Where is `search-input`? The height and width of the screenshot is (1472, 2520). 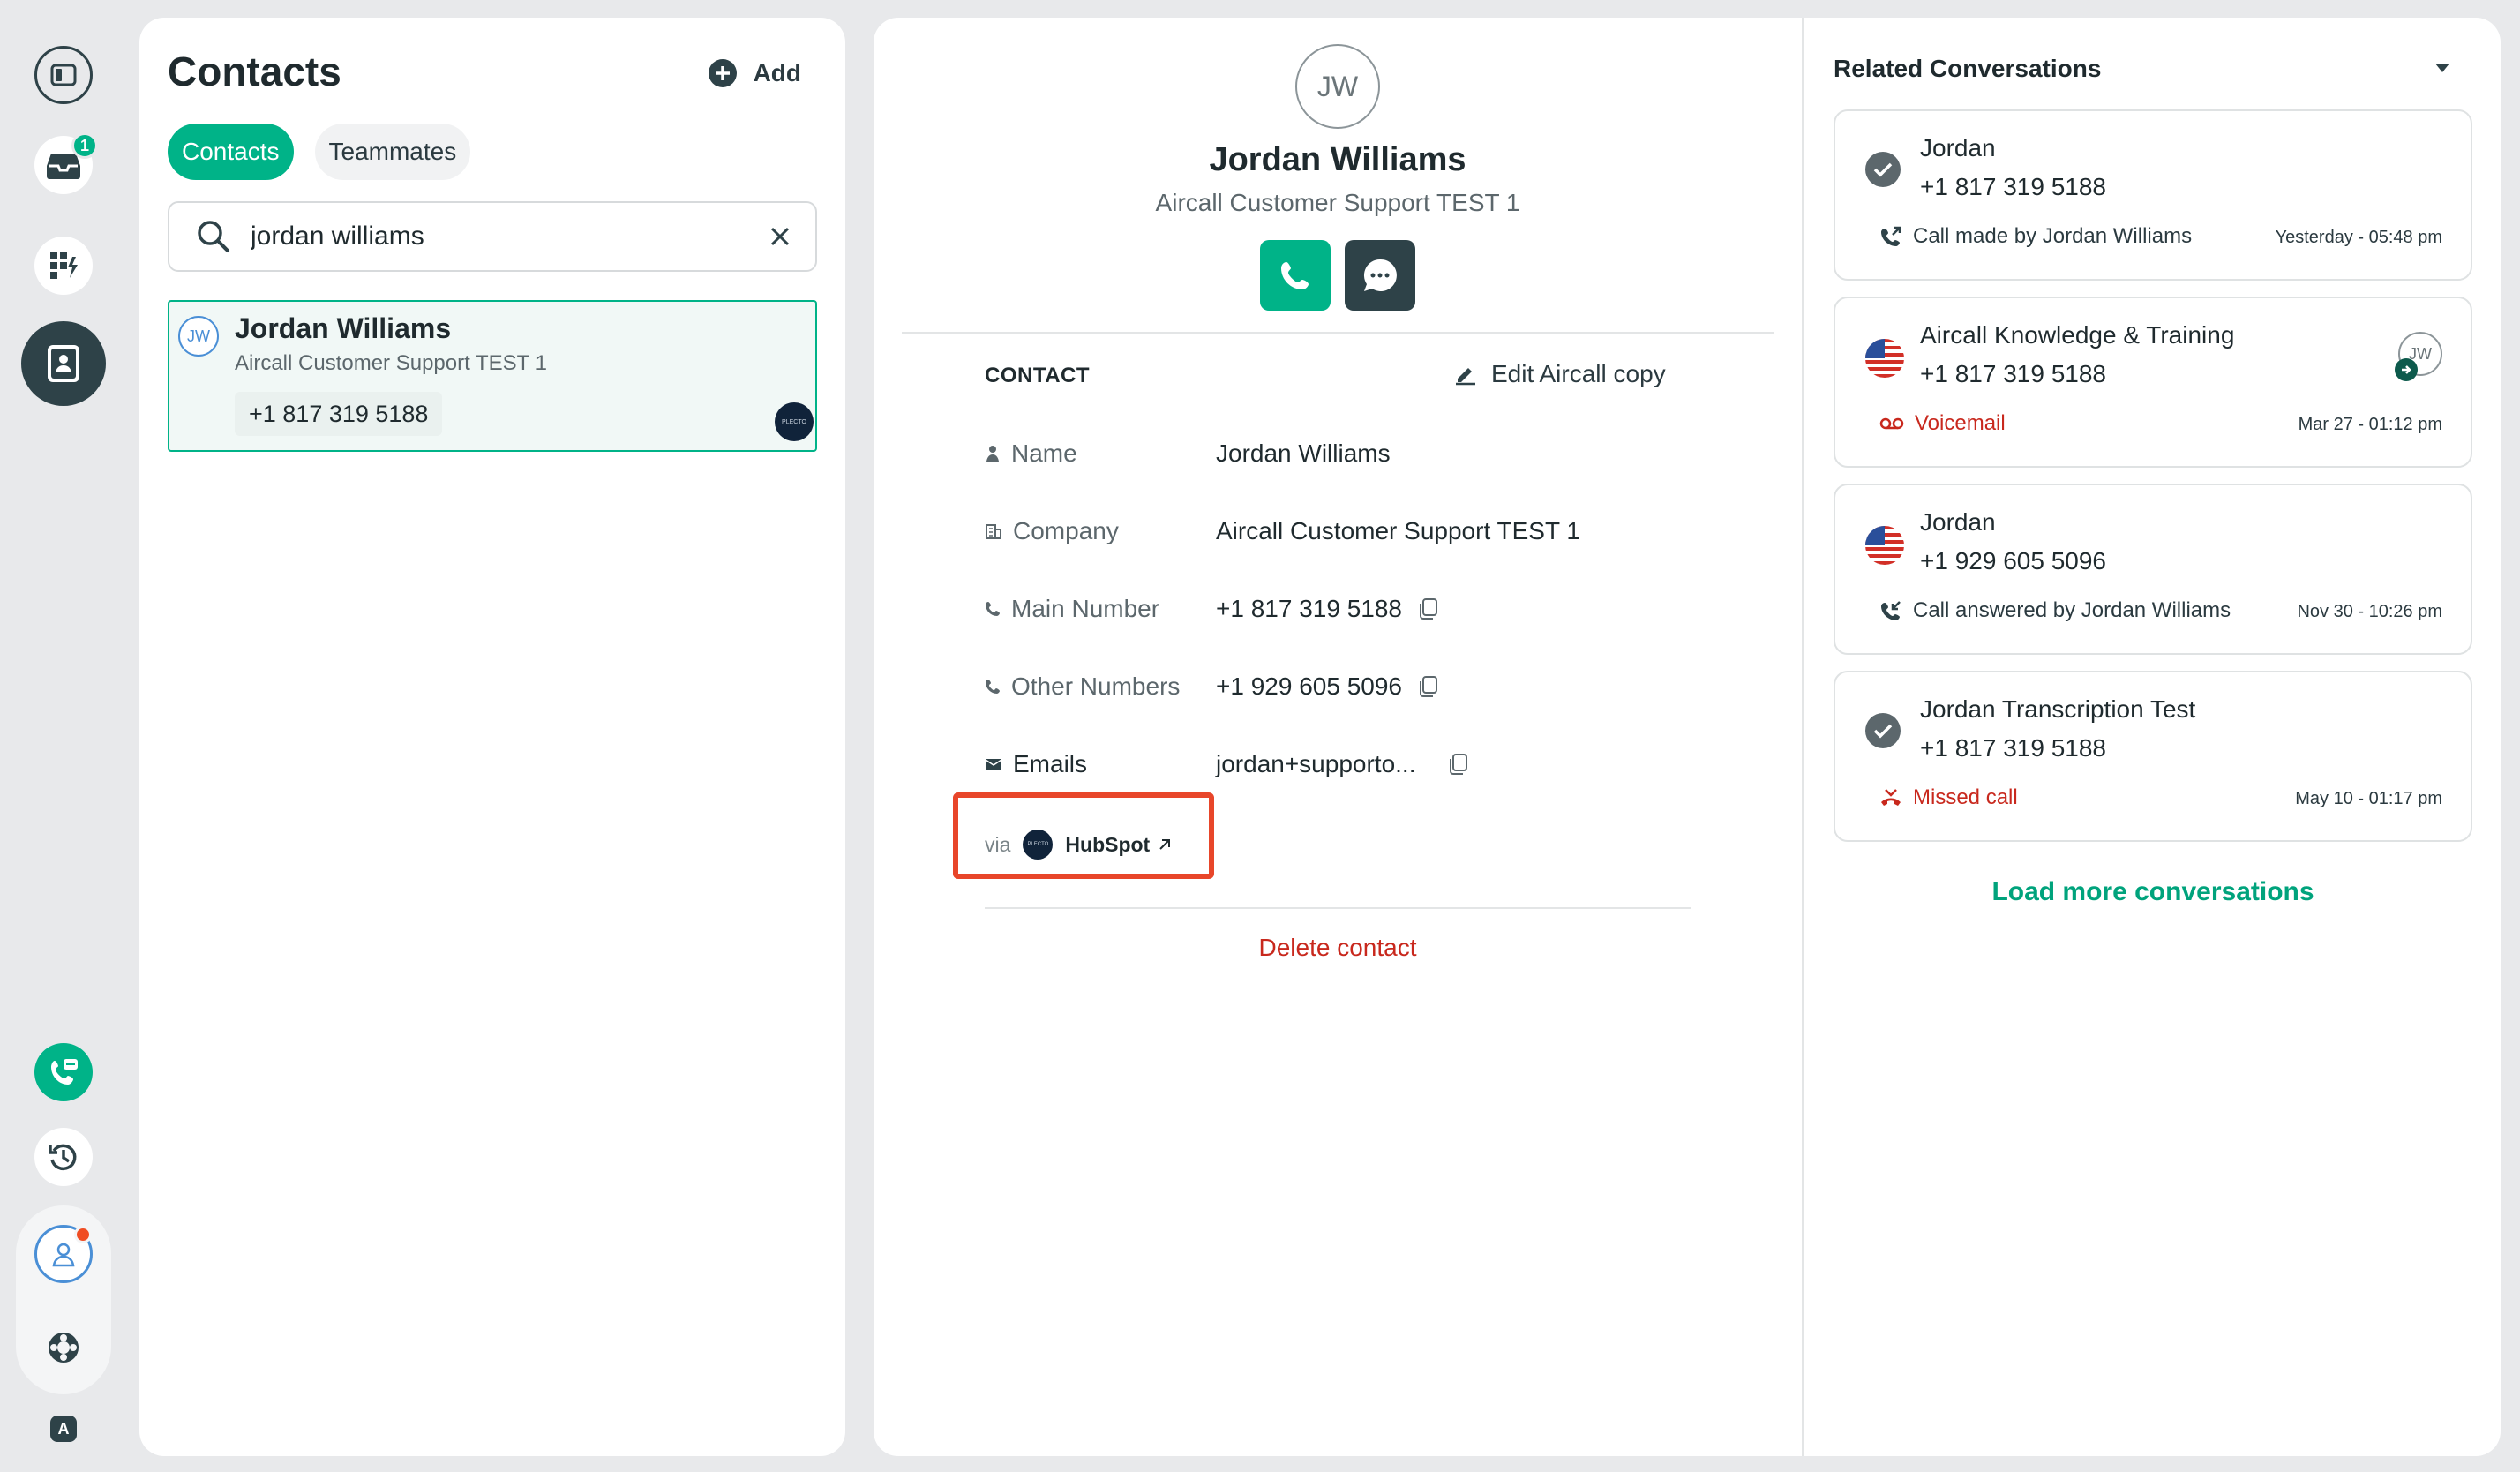
search-input is located at coordinates (510, 237).